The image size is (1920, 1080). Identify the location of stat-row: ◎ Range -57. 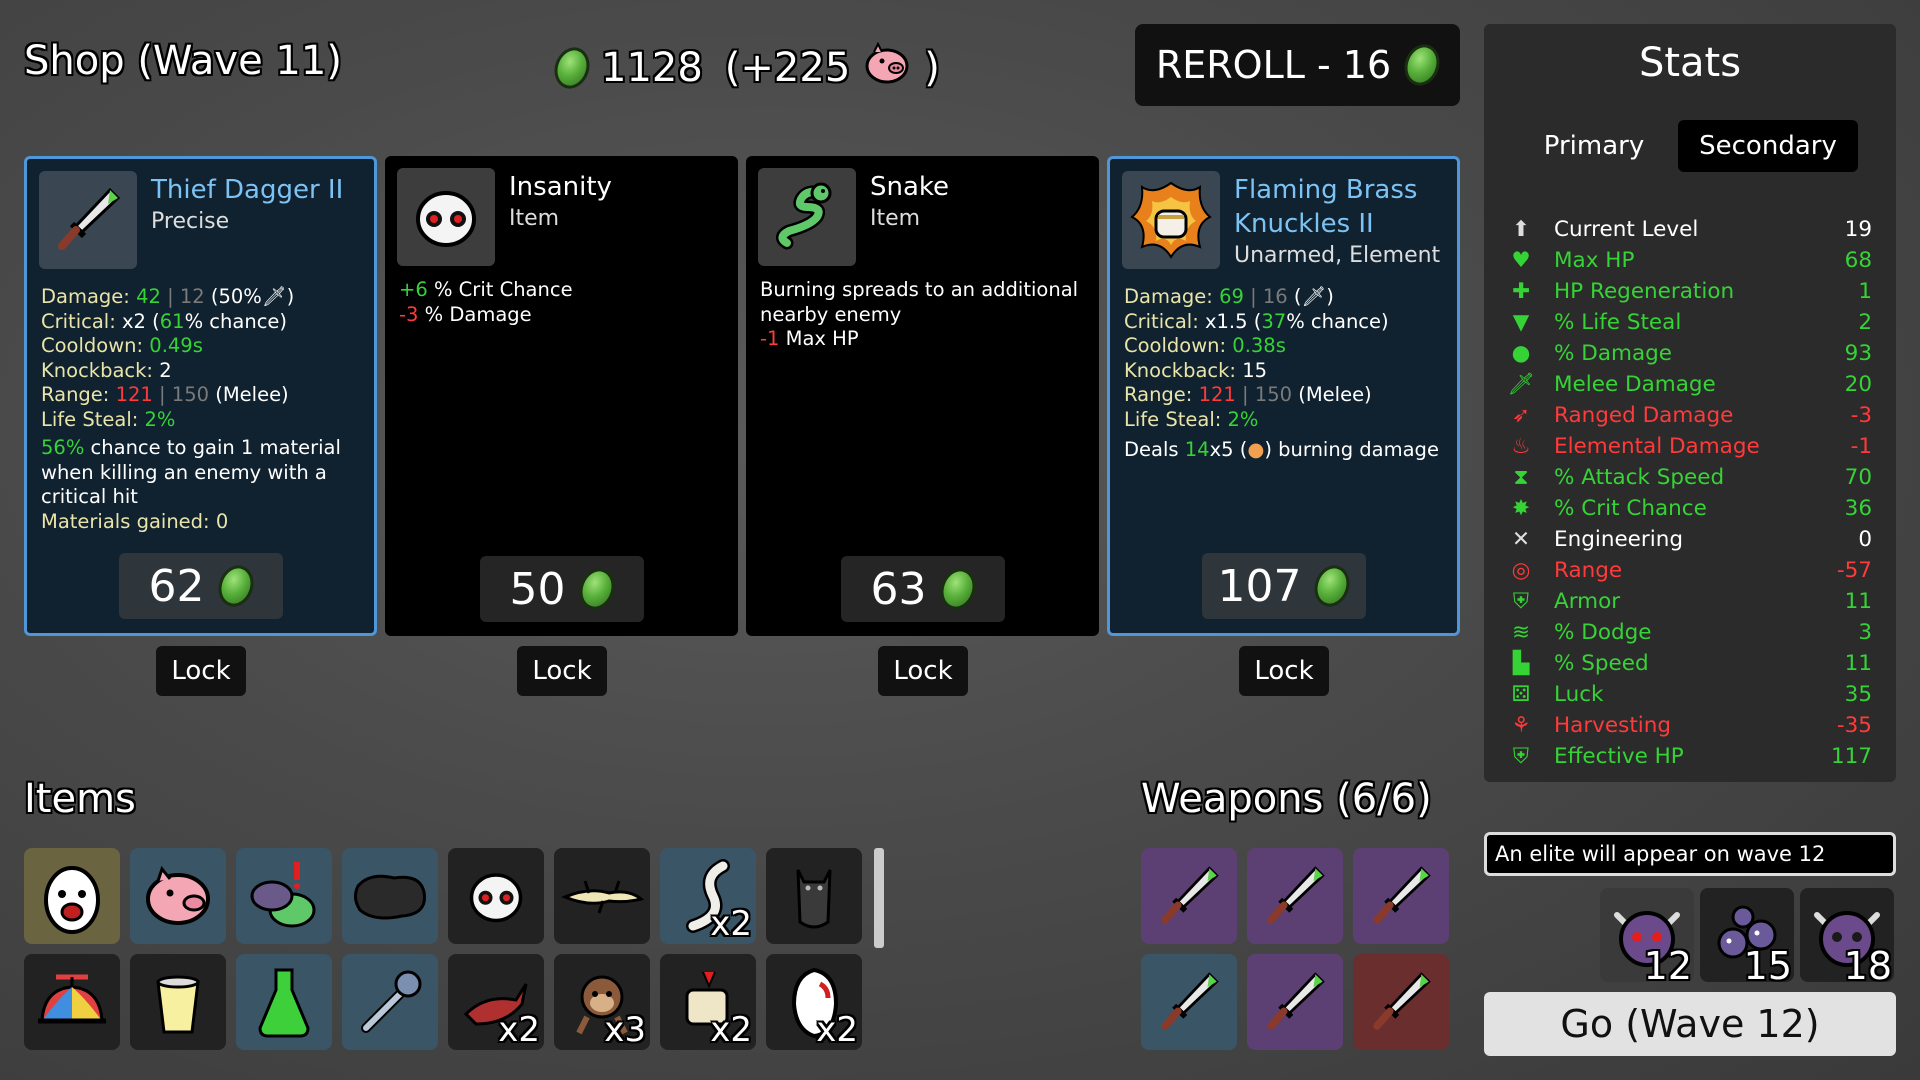
(1689, 570).